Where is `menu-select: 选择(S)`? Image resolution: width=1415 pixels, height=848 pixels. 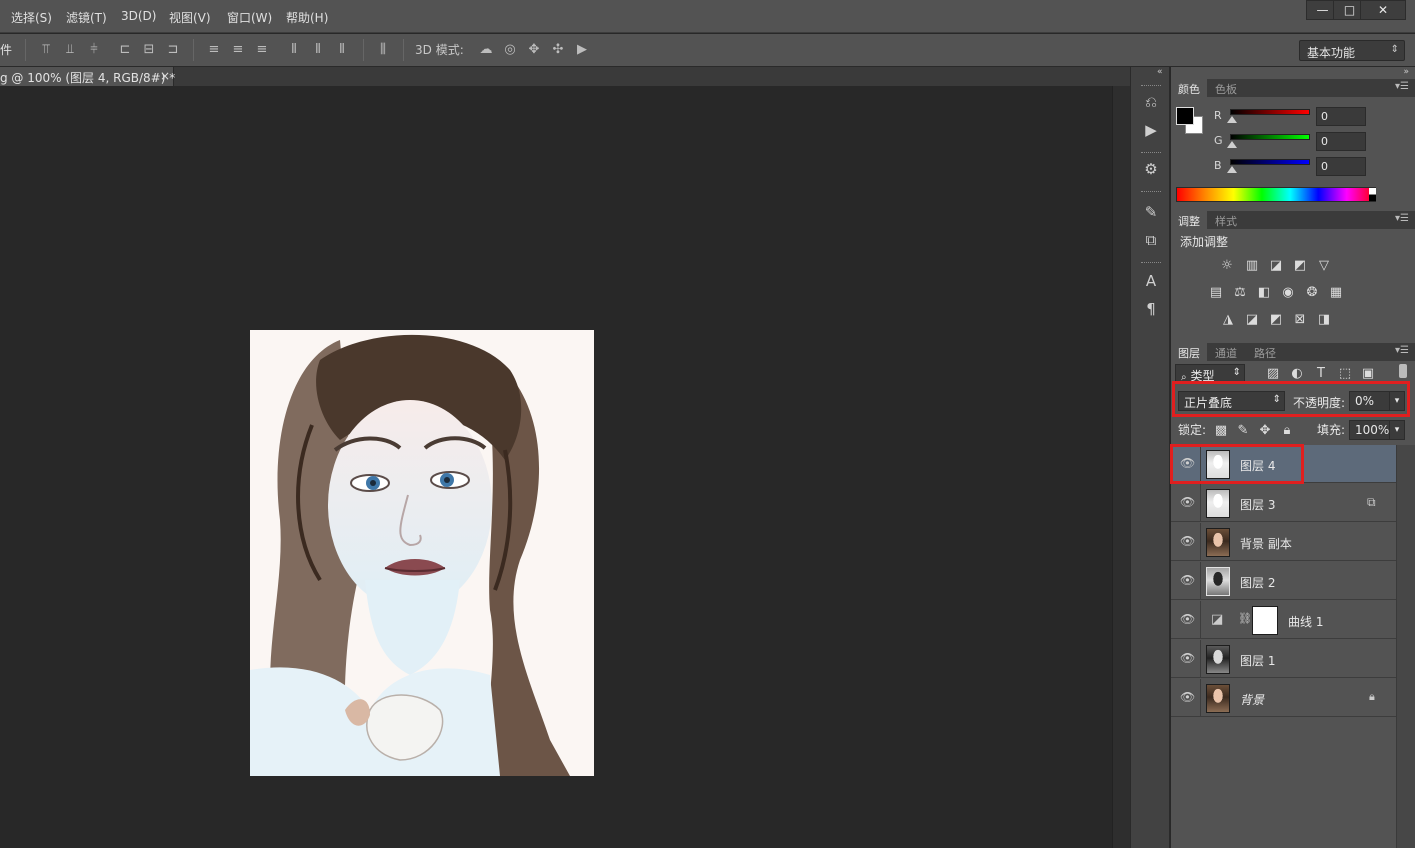
menu-select: 选择(S) is located at coordinates (31, 17).